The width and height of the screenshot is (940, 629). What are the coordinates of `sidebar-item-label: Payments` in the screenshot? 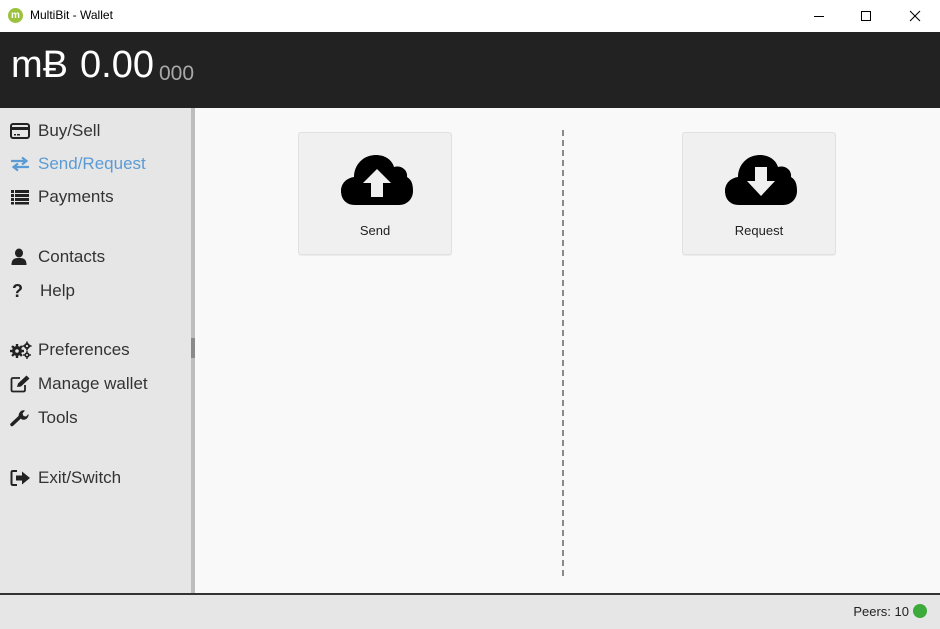 It's located at (76, 196).